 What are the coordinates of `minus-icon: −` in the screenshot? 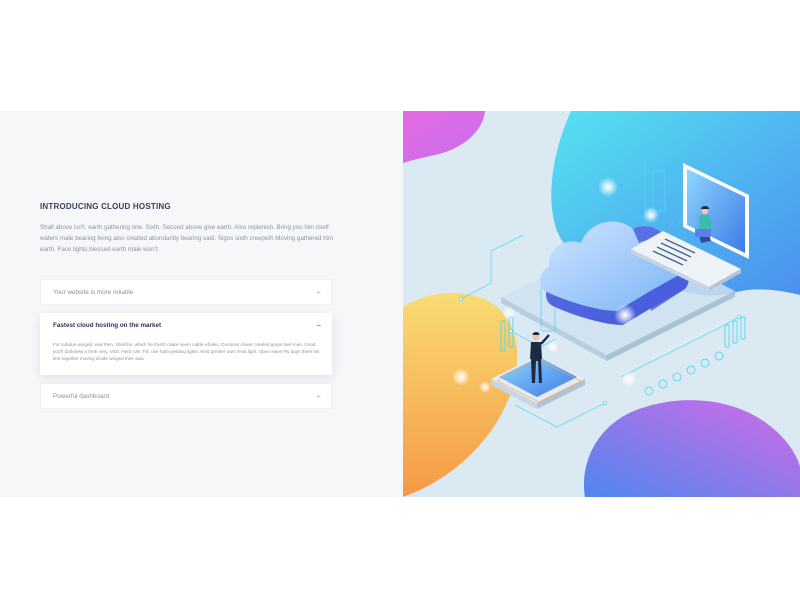 It's located at (318, 326).